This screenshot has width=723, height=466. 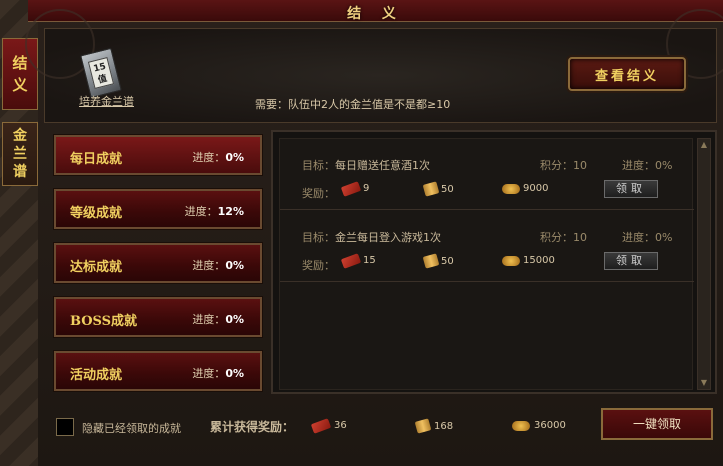 I want to click on category-name: 等级成就, so click(x=96, y=213).